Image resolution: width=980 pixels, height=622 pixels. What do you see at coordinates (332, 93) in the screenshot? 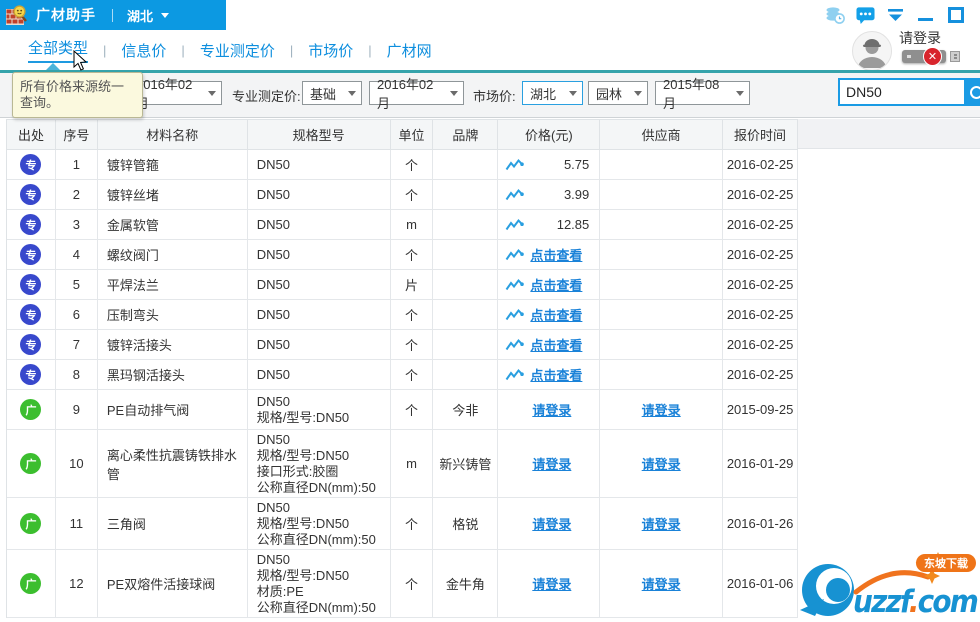
I see `pro-price-type-dropdown: 基础` at bounding box center [332, 93].